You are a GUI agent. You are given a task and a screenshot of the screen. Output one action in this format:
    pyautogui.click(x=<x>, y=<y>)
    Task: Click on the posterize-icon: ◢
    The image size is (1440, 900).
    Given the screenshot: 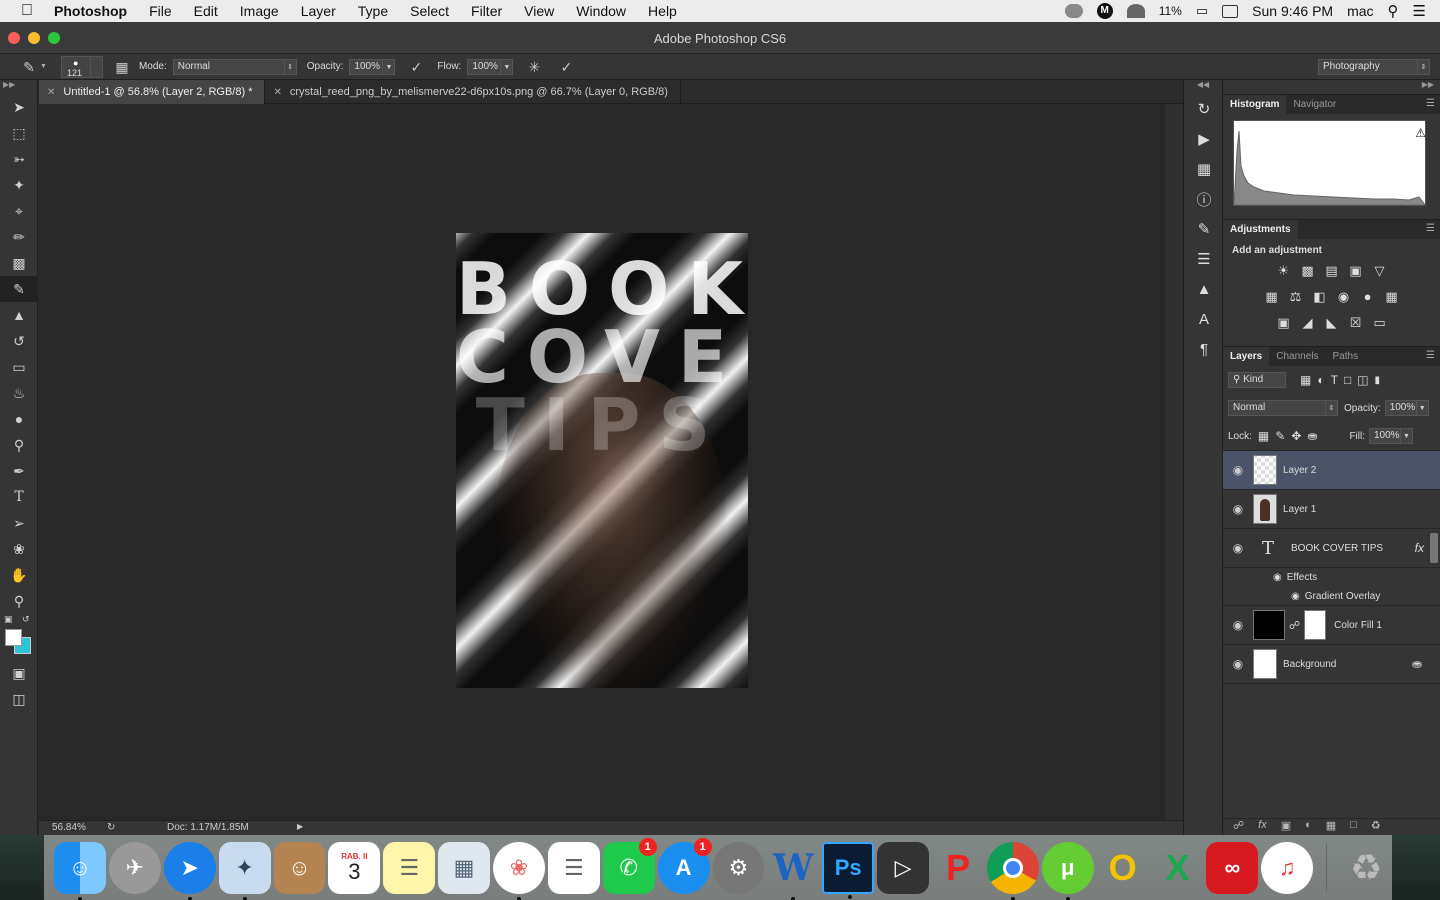 What is the action you would take?
    pyautogui.click(x=1308, y=323)
    